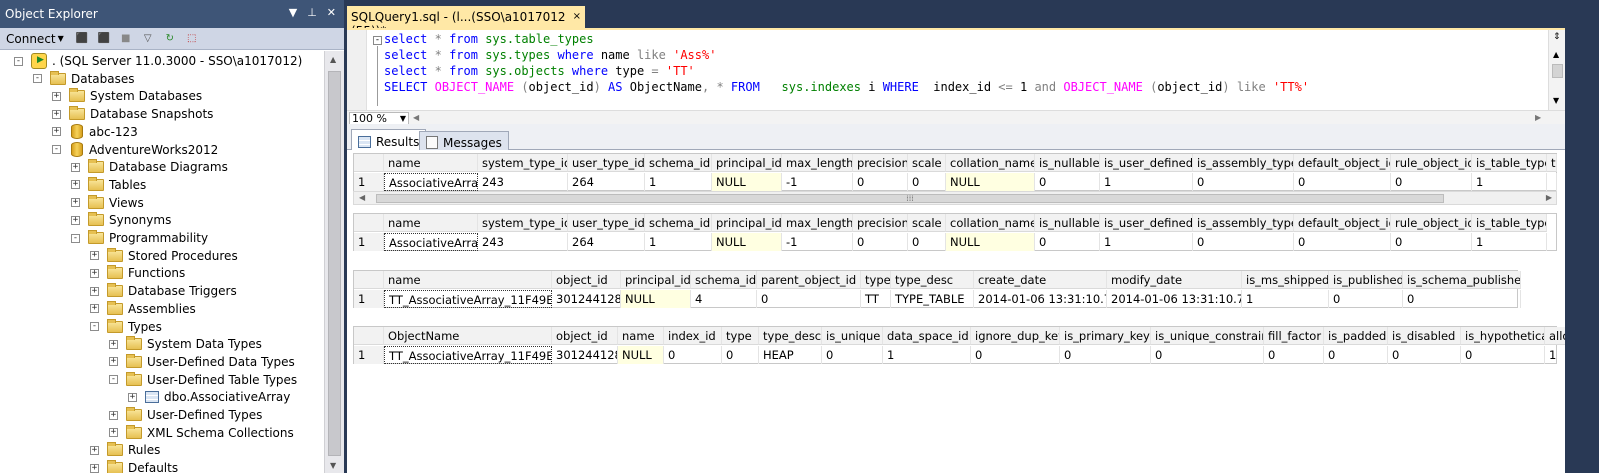 Image resolution: width=1599 pixels, height=473 pixels. I want to click on column-header: ignore_dup_key, so click(1015, 336).